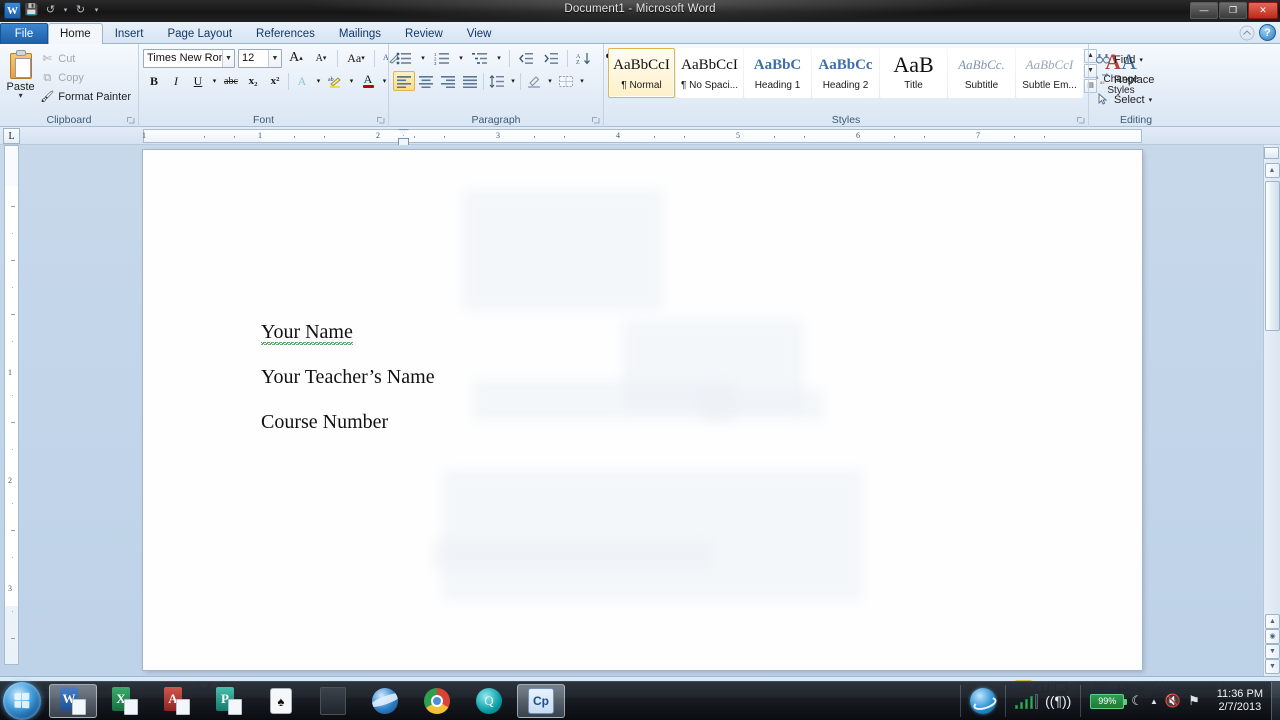 This screenshot has height=720, width=1280. What do you see at coordinates (1137, 701) in the screenshot?
I see `sync-icon: ☾` at bounding box center [1137, 701].